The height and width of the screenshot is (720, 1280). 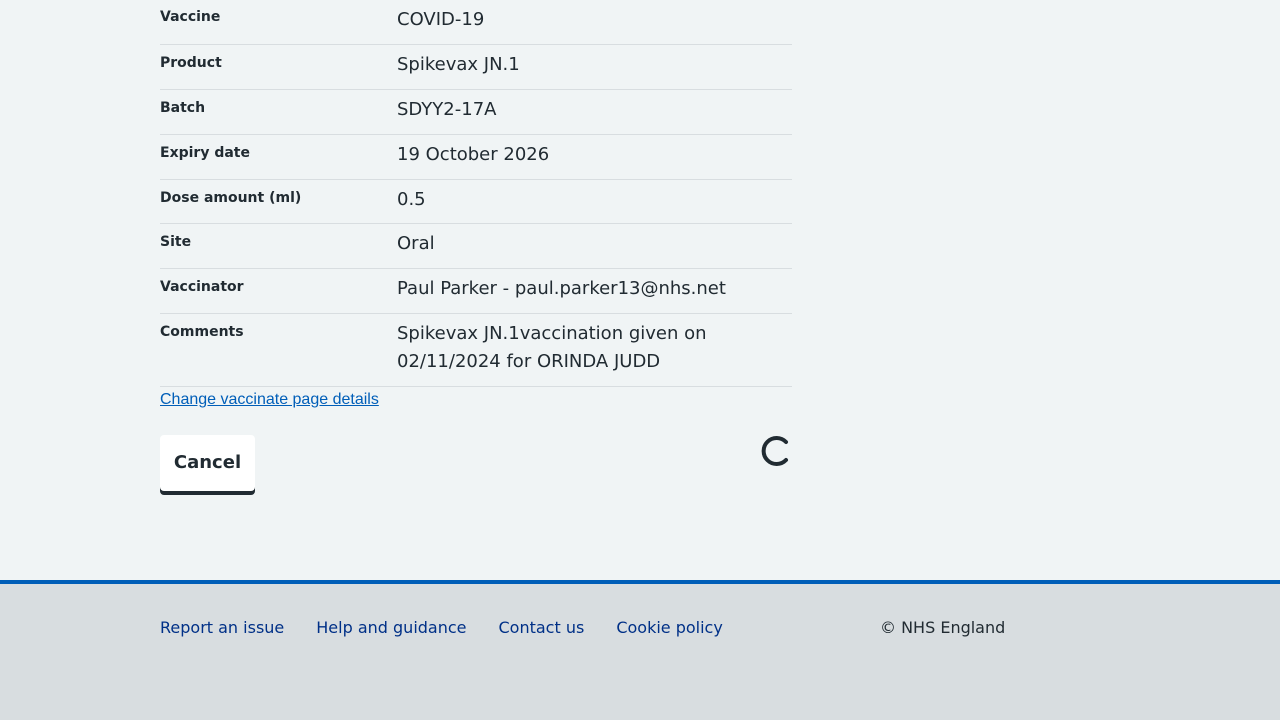 I want to click on summary-value: SDYY2-17A, so click(x=447, y=109).